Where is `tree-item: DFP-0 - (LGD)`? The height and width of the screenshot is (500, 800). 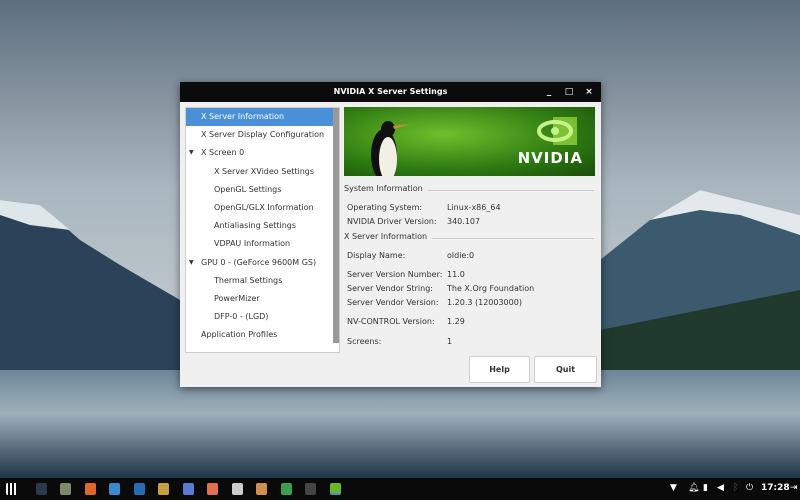 tree-item: DFP-0 - (LGD) is located at coordinates (262, 317).